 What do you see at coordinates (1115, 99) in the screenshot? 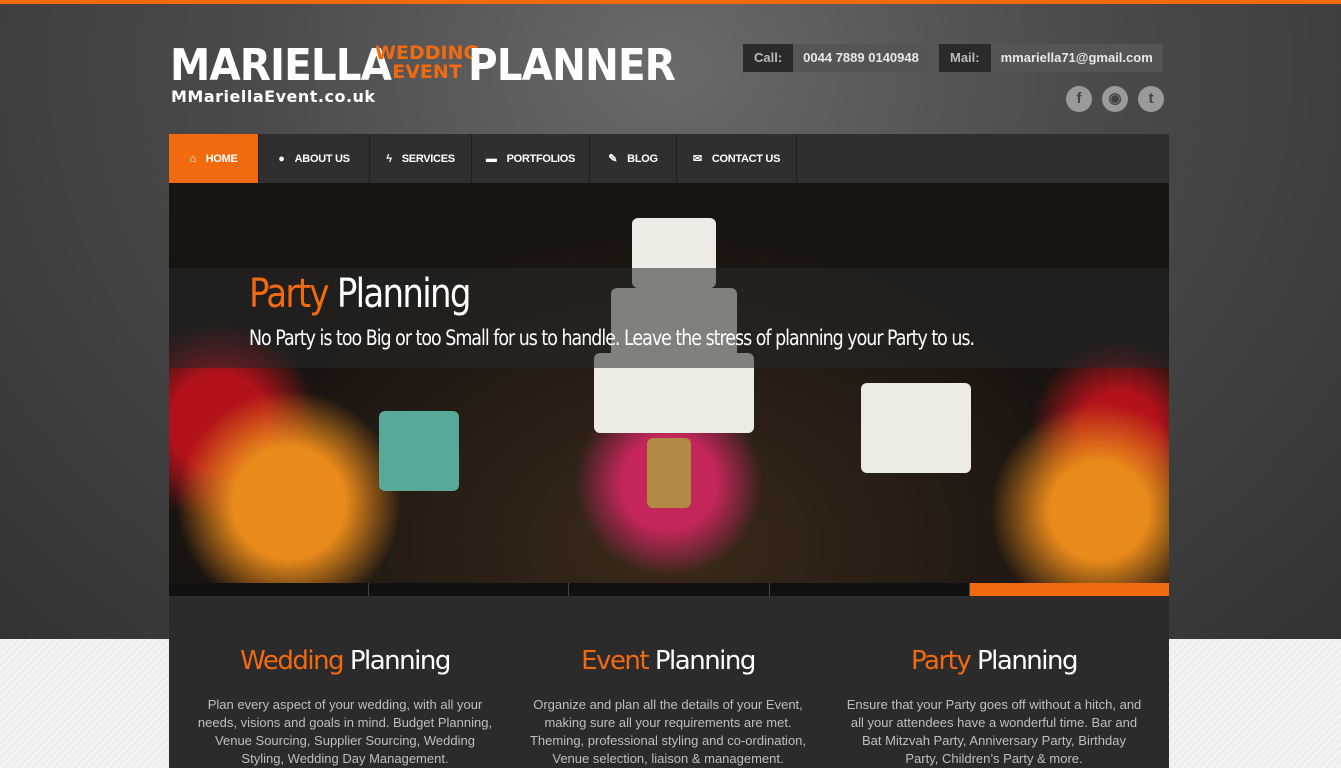
I see `rss-icon: ◉` at bounding box center [1115, 99].